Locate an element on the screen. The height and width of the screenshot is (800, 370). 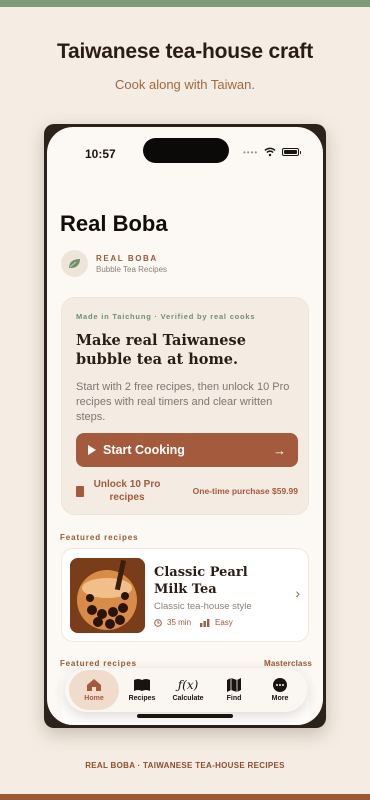
play-icon is located at coordinates (92, 450).